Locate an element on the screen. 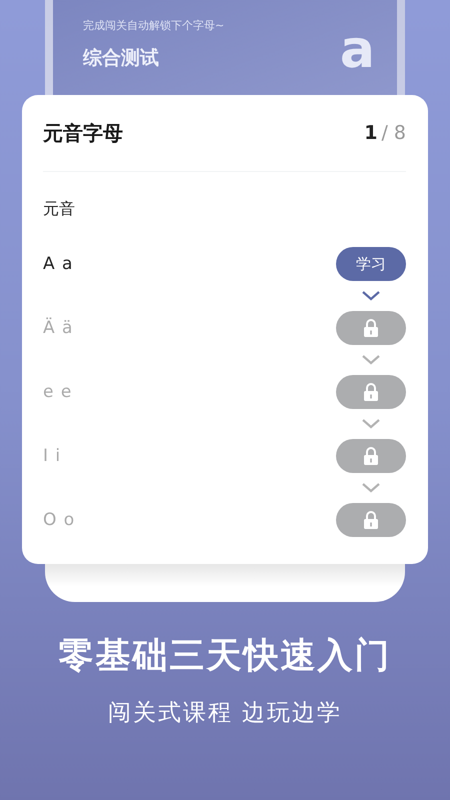 The height and width of the screenshot is (800, 450). page-total: / 8 is located at coordinates (393, 133).